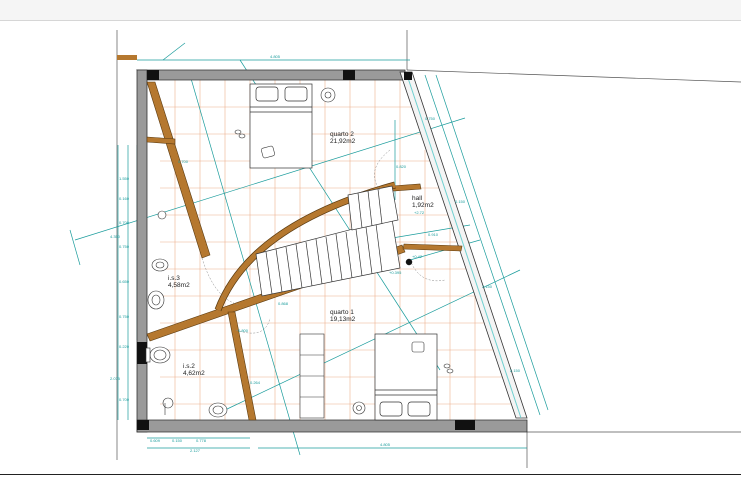  What do you see at coordinates (417, 256) in the screenshot?
I see `level-2: +0.42` at bounding box center [417, 256].